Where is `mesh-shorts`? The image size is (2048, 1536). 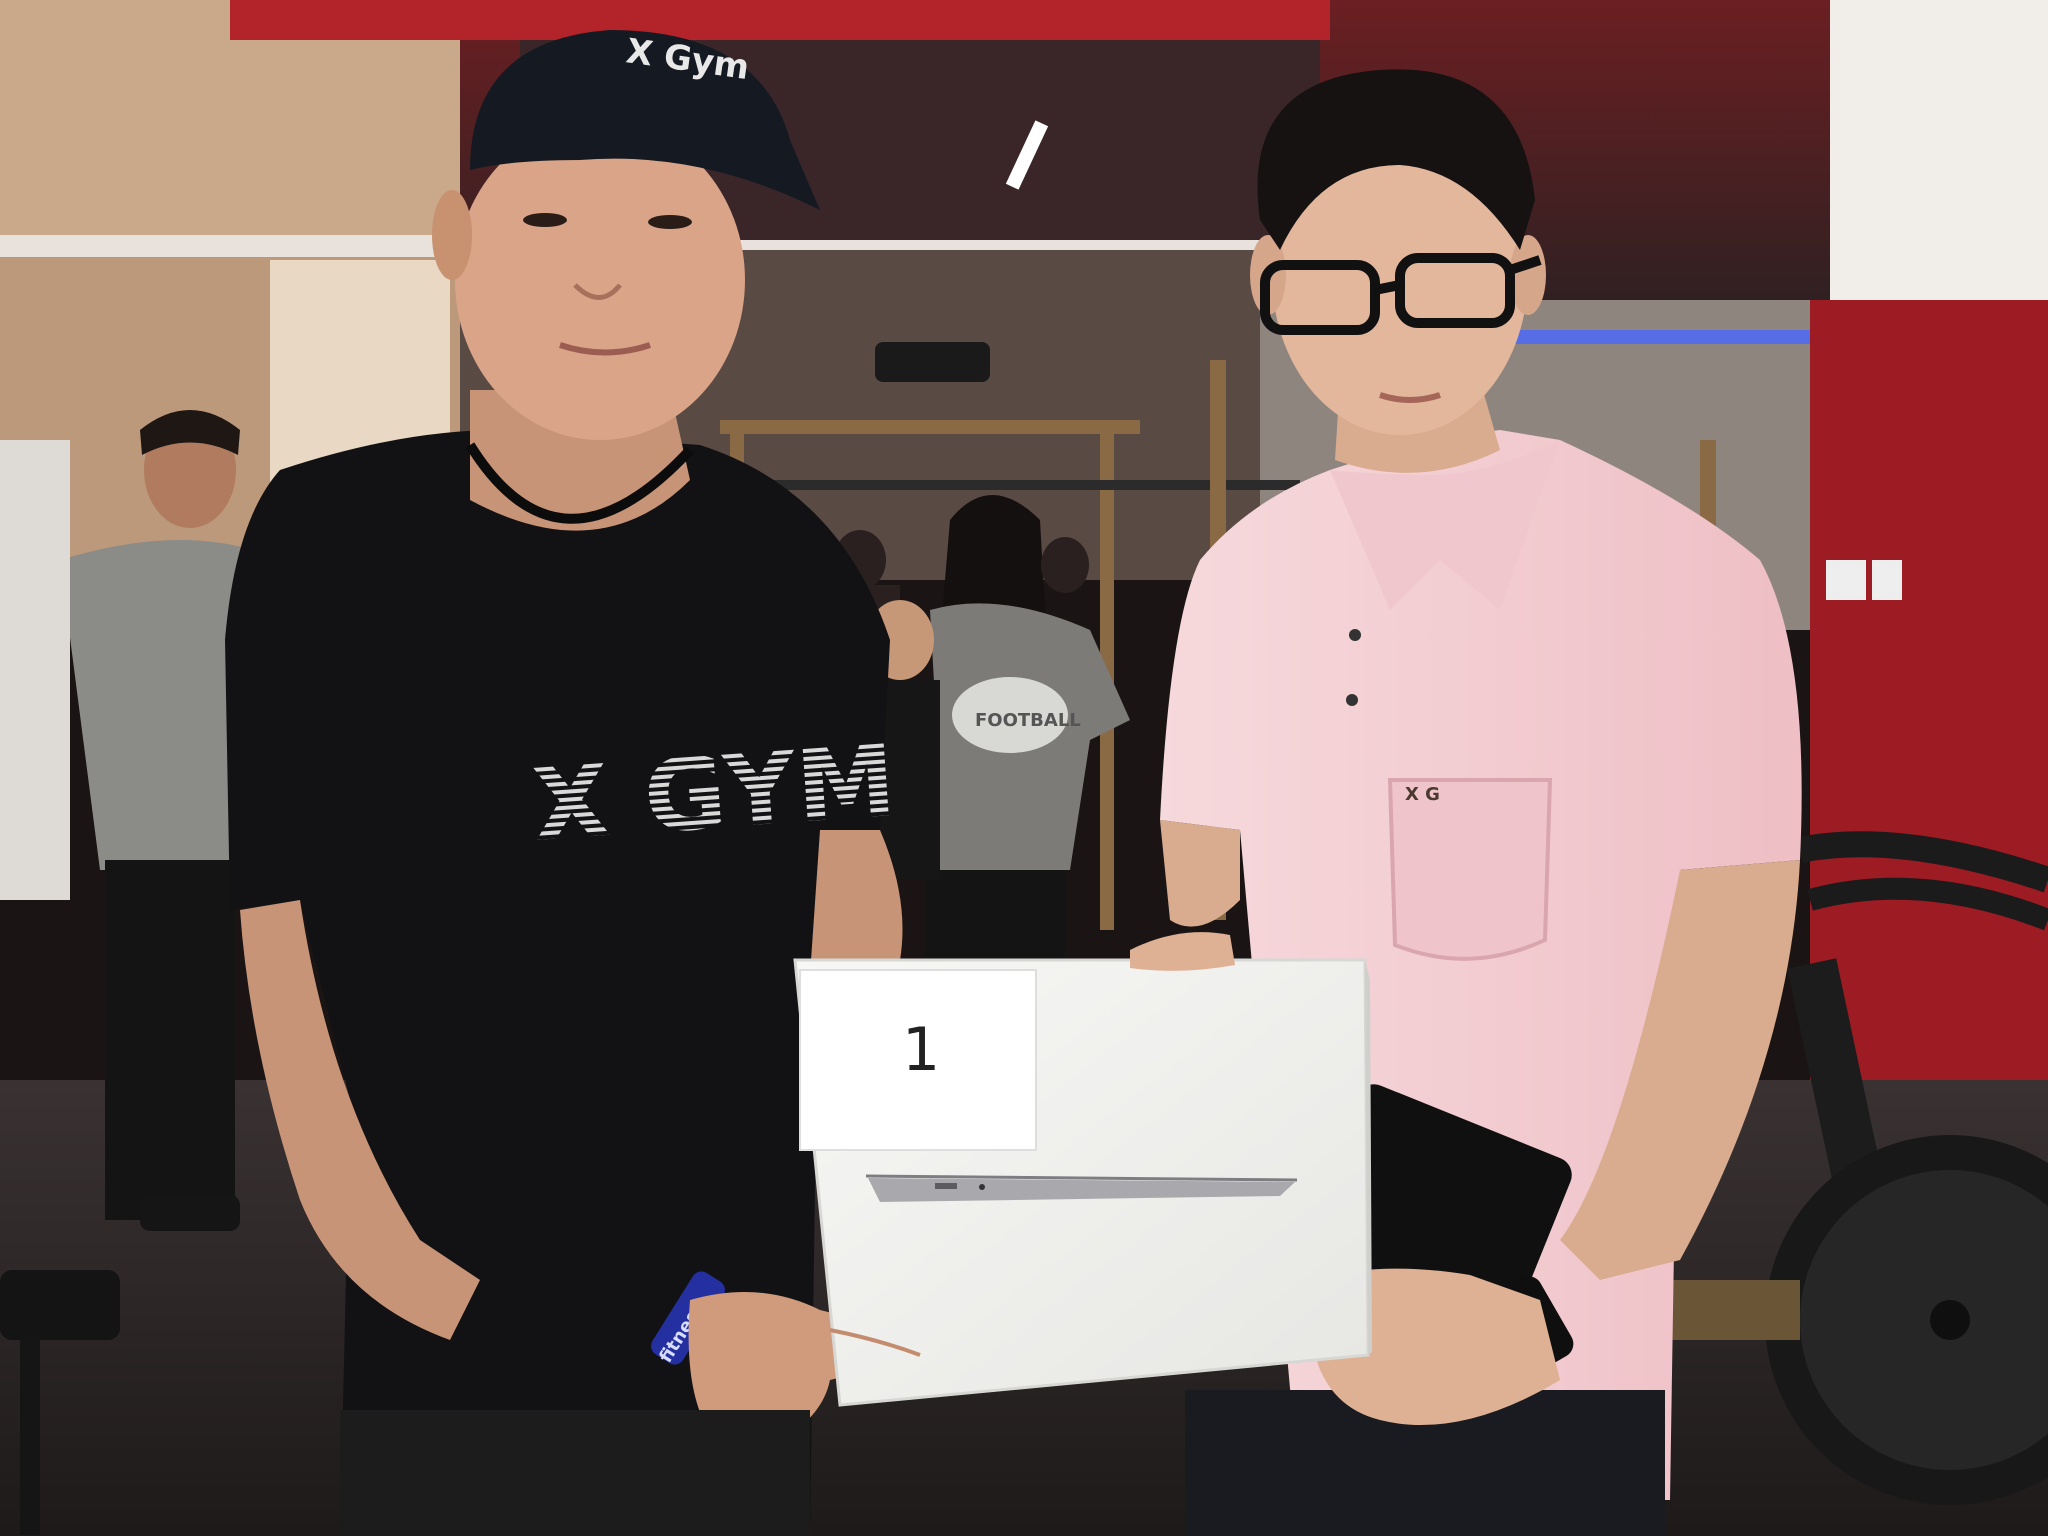
mesh-shorts is located at coordinates (575, 1473).